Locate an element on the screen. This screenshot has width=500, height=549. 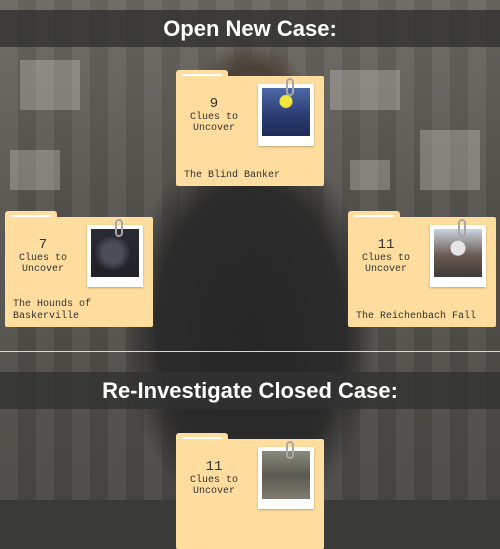
case-title: The Blind Banker is located at coordinates (232, 175).